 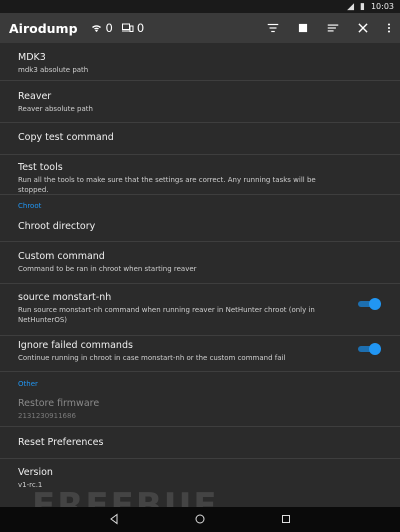 I want to click on sort-icon, so click(x=333, y=28).